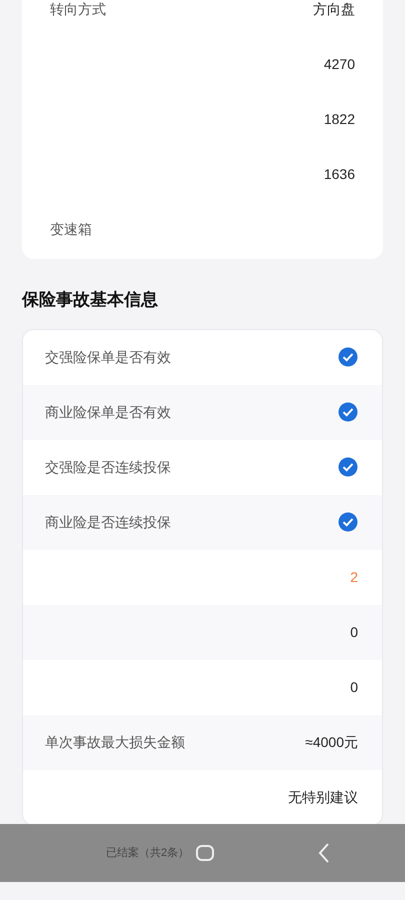 The height and width of the screenshot is (900, 405). What do you see at coordinates (71, 229) in the screenshot?
I see `field-label: 变速箱` at bounding box center [71, 229].